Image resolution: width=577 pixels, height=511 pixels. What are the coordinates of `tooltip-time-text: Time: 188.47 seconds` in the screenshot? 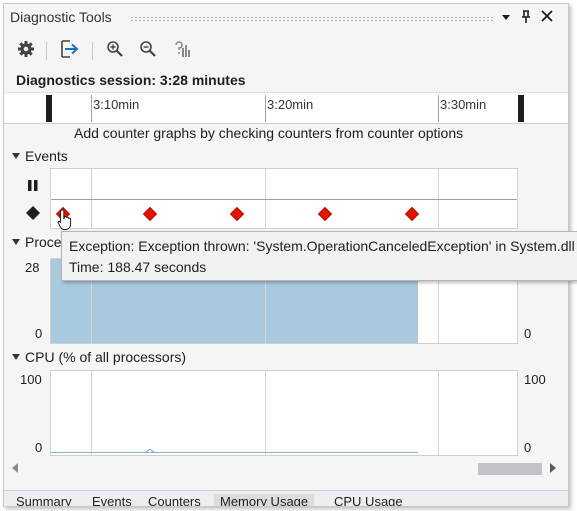 It's located at (138, 267).